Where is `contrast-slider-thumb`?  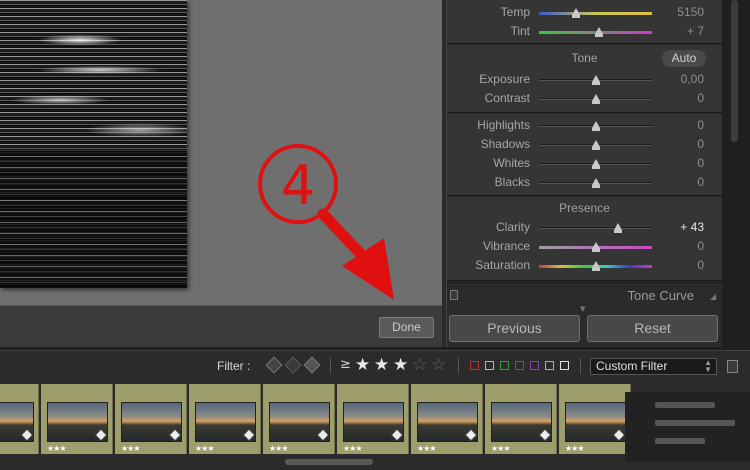
contrast-slider-thumb is located at coordinates (595, 99).